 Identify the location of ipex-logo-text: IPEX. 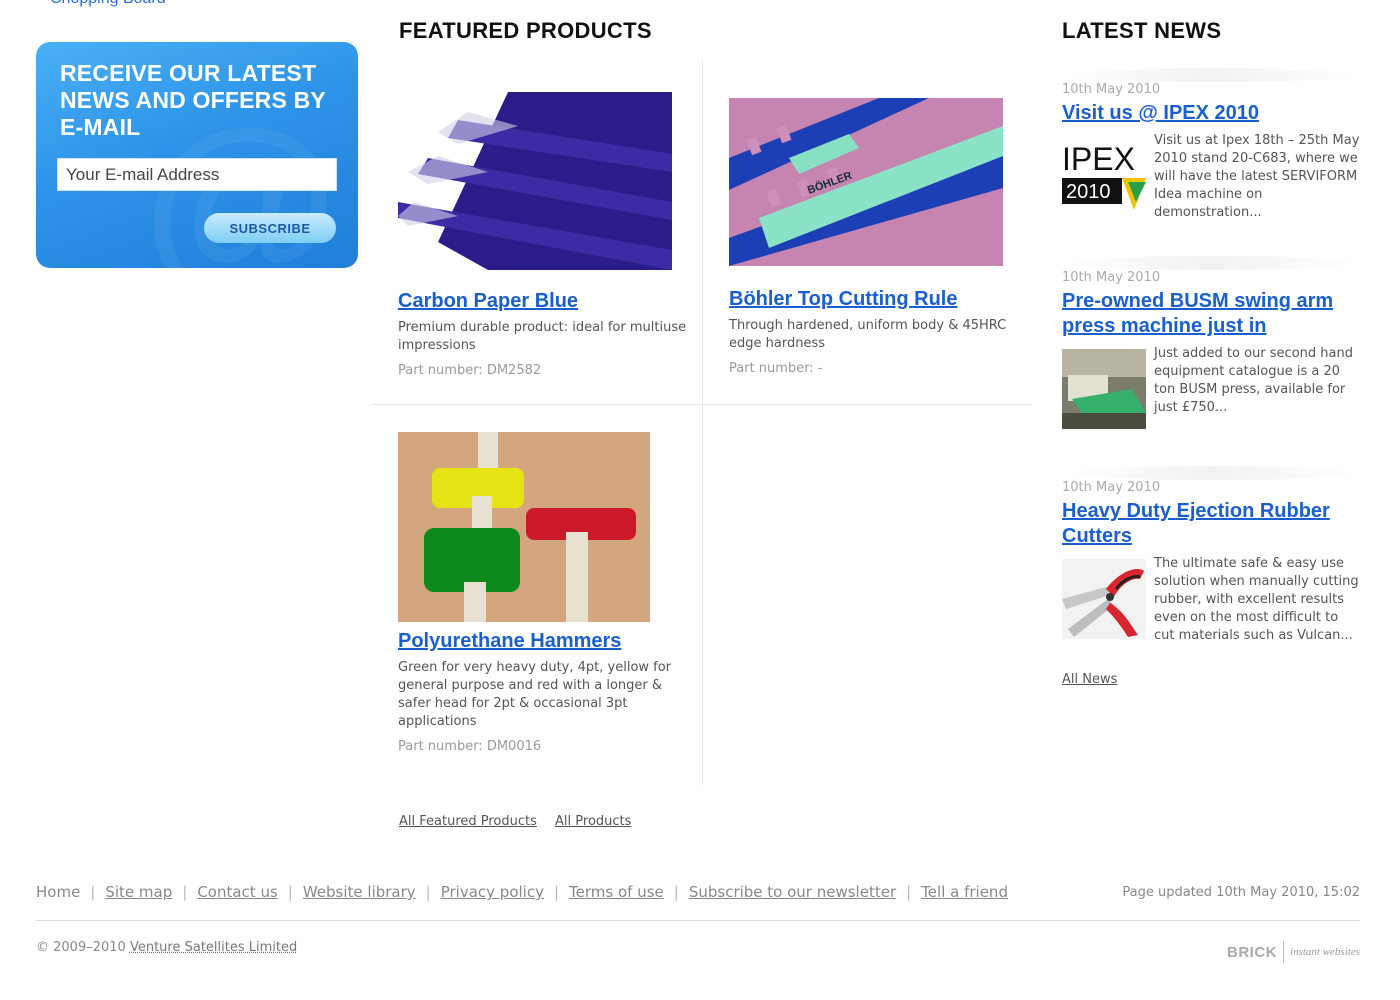
(1098, 159).